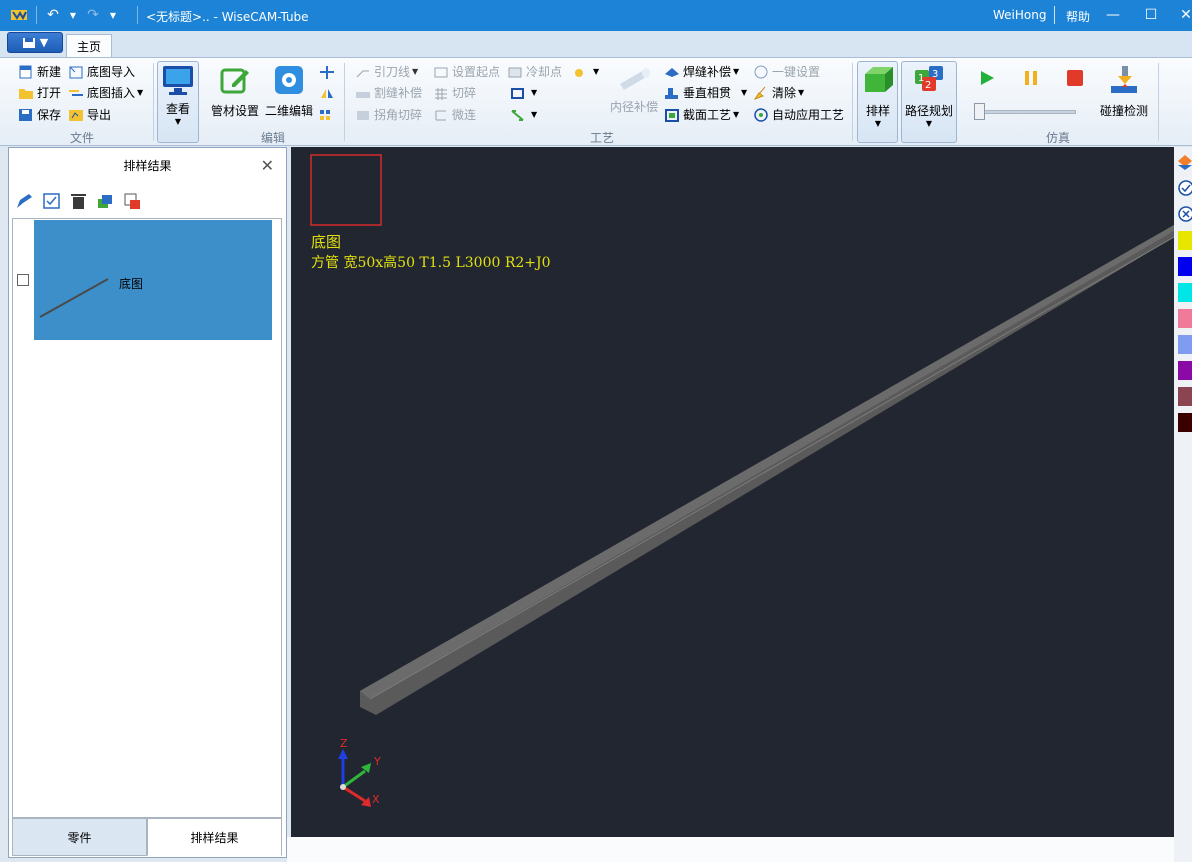 Image resolution: width=1192 pixels, height=862 pixels. What do you see at coordinates (979, 111) in the screenshot?
I see `speed-slider-thumb` at bounding box center [979, 111].